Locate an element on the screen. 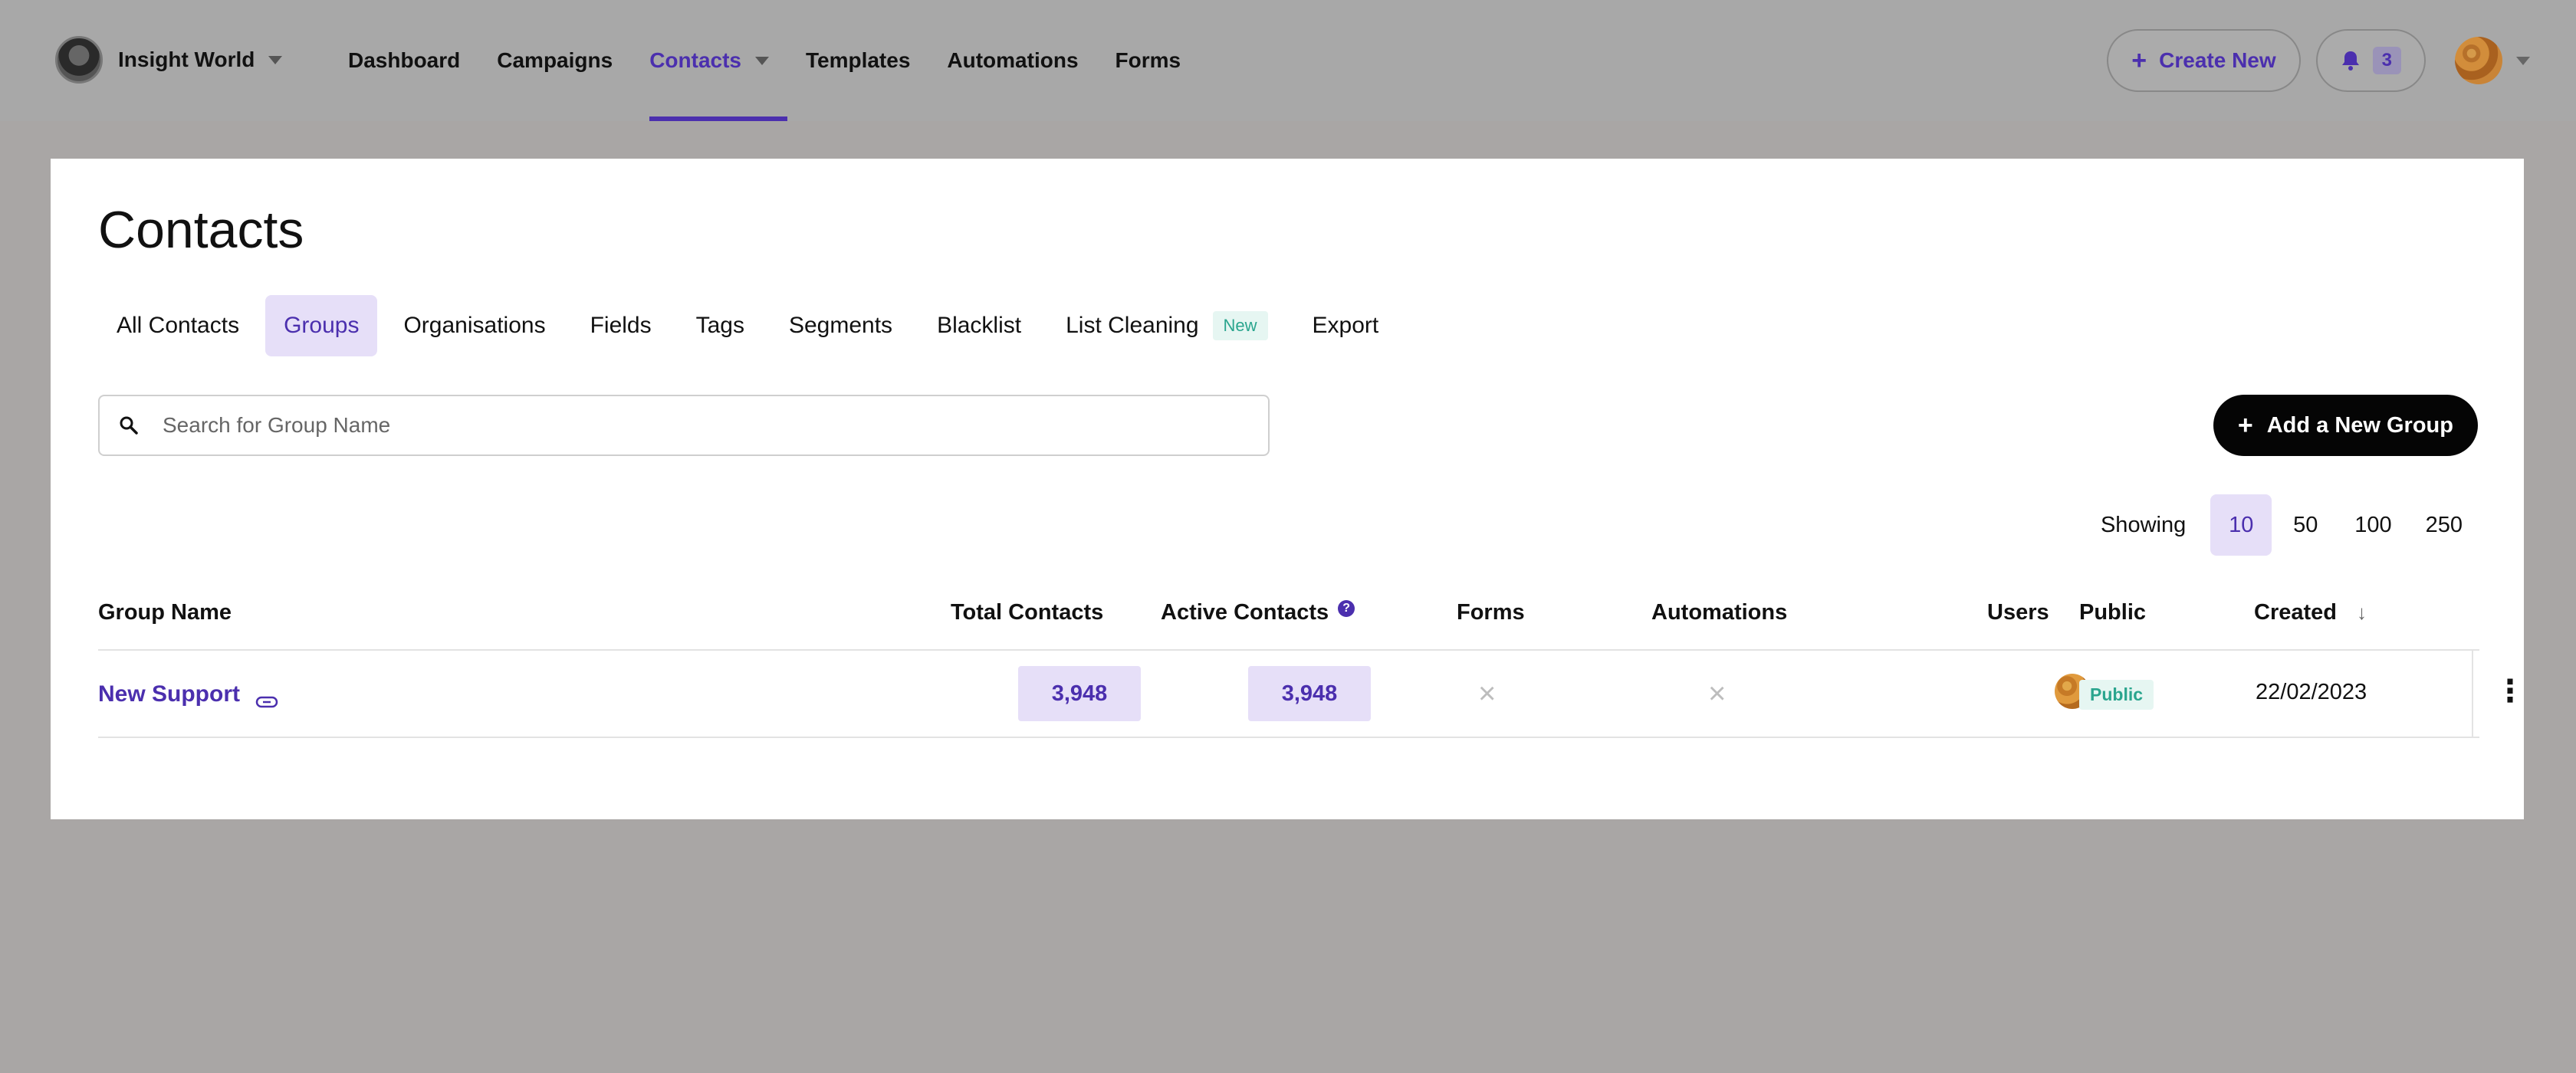  col-label: Automations is located at coordinates (1720, 612).